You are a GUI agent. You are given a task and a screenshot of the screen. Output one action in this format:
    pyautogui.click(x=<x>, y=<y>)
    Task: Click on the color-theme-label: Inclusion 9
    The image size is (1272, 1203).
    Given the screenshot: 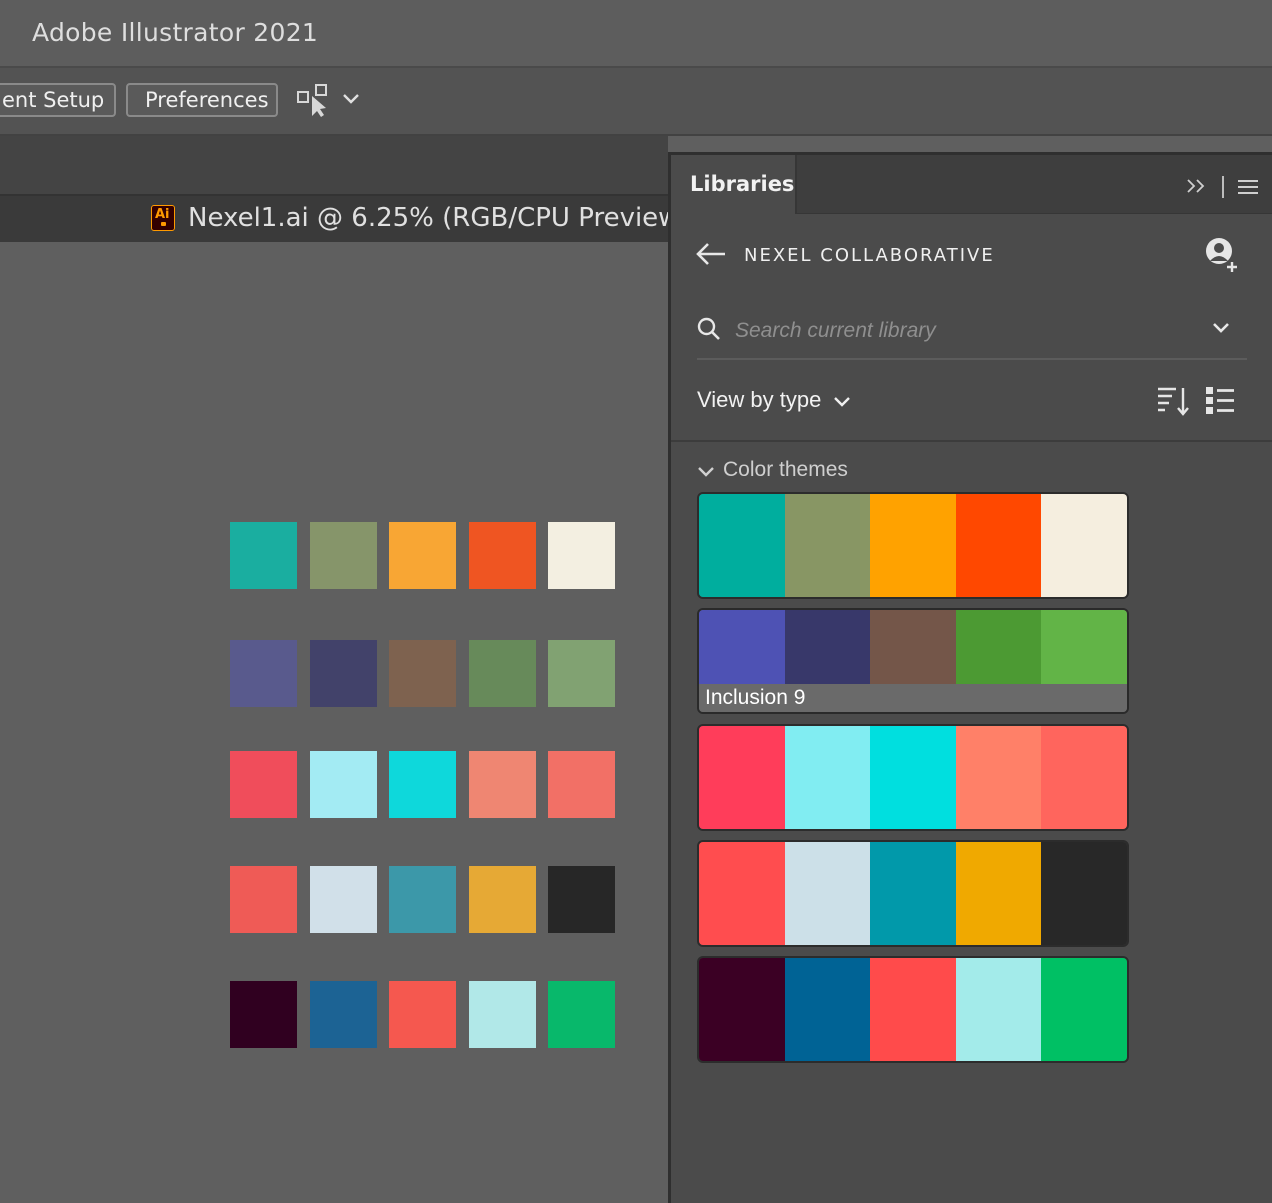 What is the action you would take?
    pyautogui.click(x=913, y=698)
    